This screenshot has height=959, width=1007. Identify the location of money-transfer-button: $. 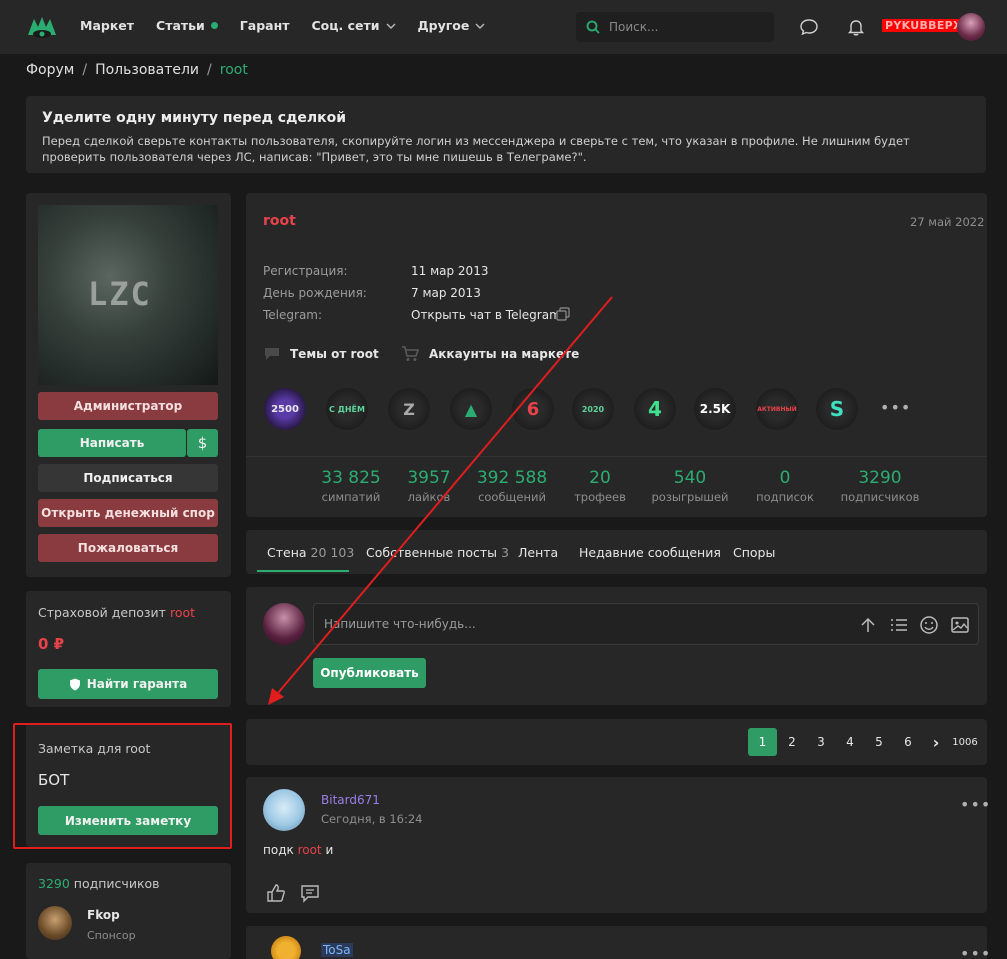
(202, 443).